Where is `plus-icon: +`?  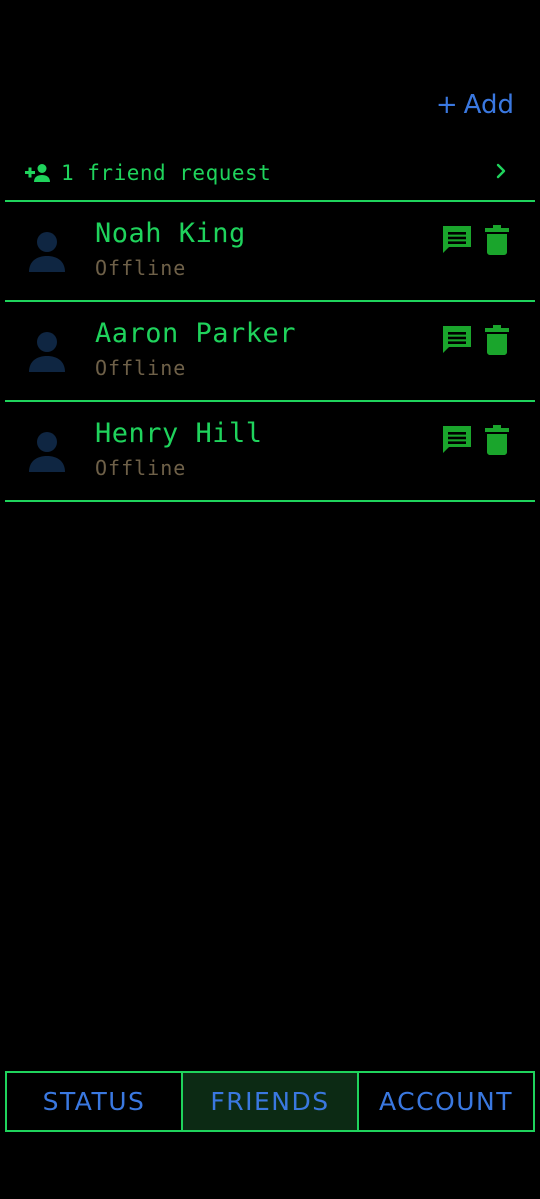 plus-icon: + is located at coordinates (446, 105).